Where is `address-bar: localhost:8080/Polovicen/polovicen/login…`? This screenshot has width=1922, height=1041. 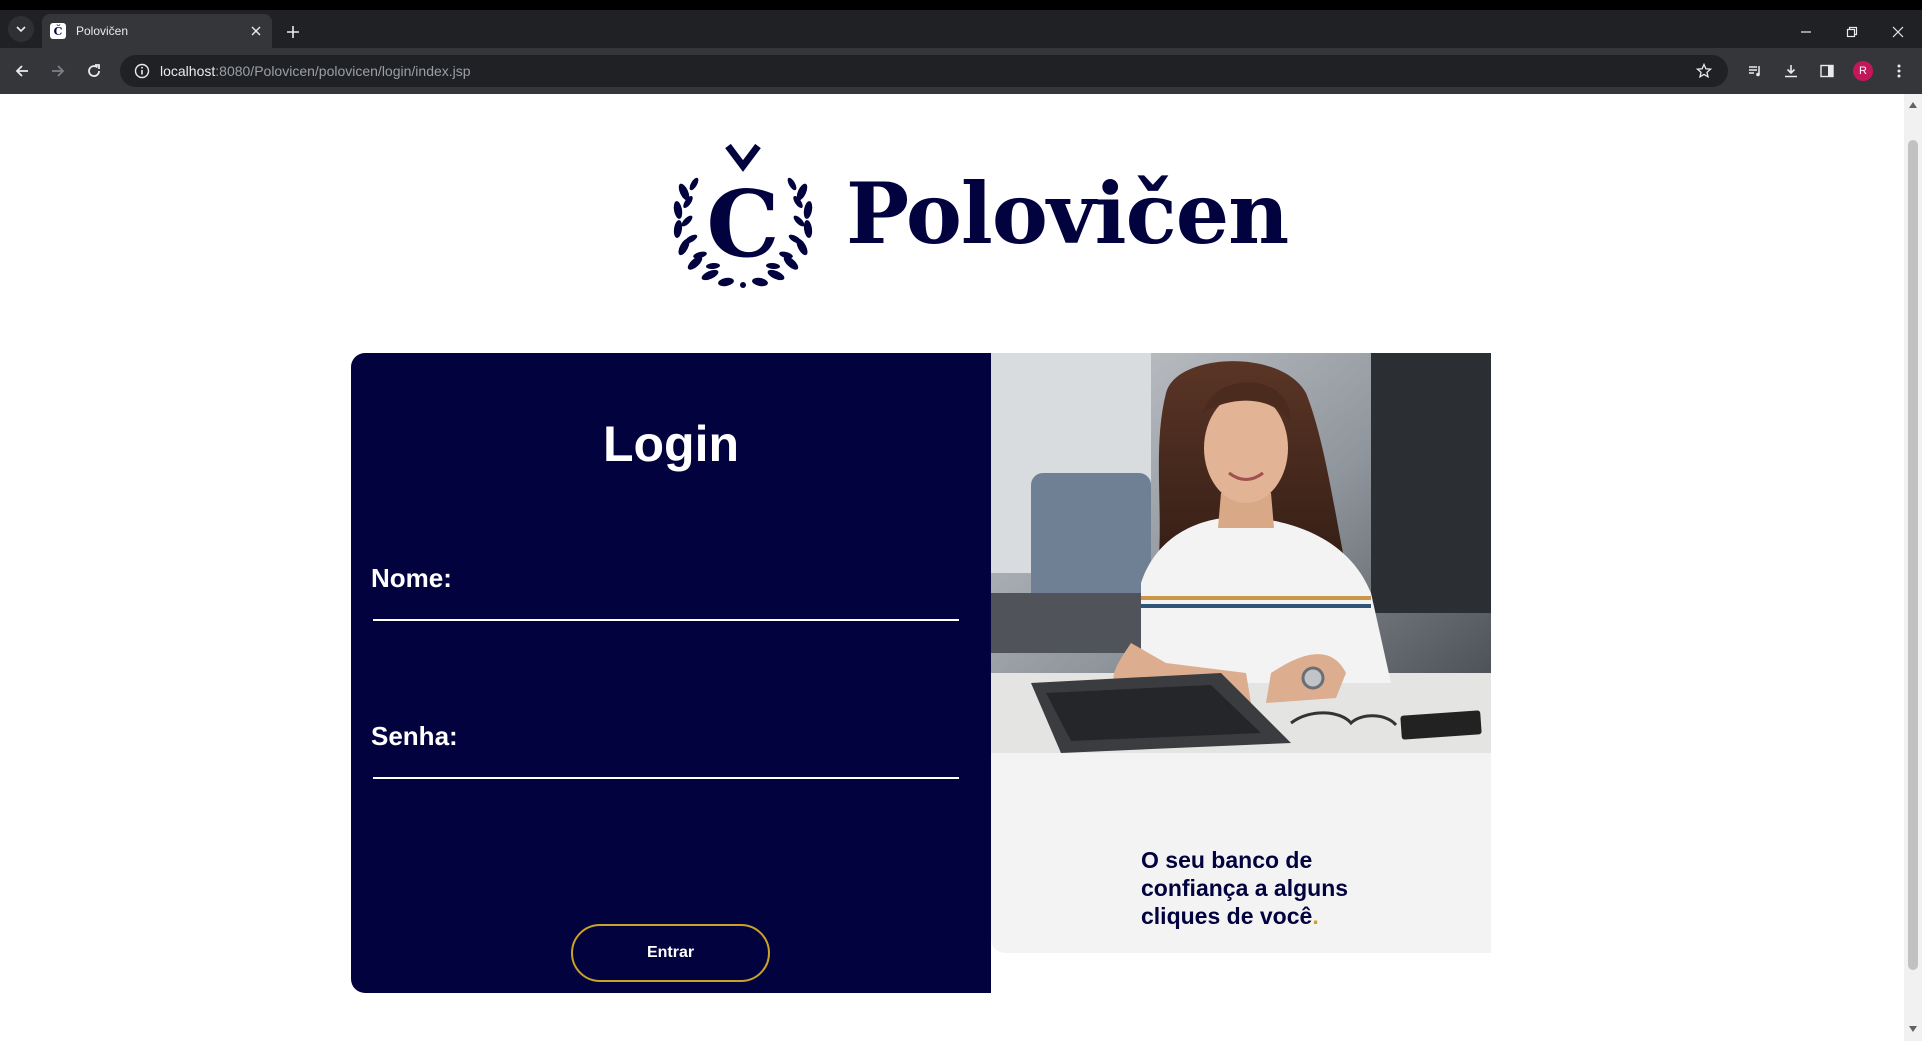
address-bar: localhost:8080/Polovicen/polovicen/login… is located at coordinates (924, 71).